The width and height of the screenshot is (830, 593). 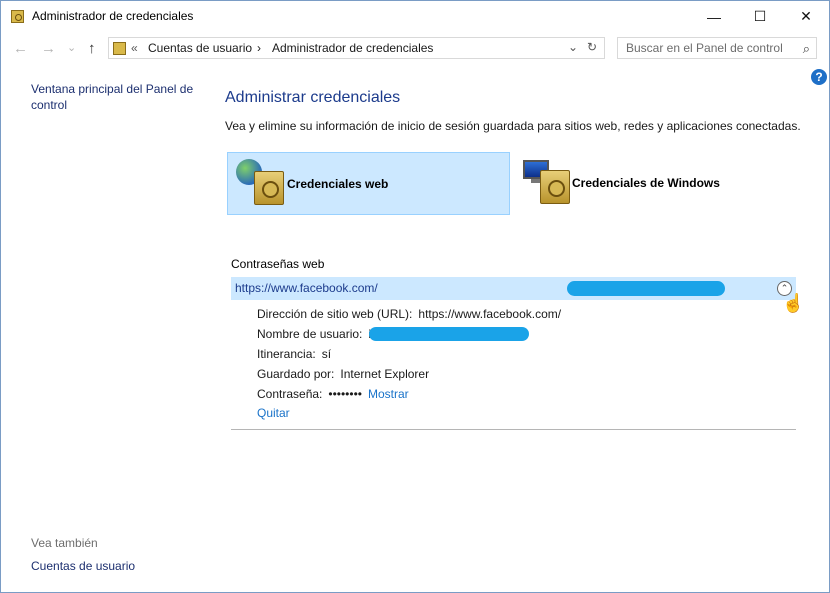 I want to click on credential-divider, so click(x=513, y=429).